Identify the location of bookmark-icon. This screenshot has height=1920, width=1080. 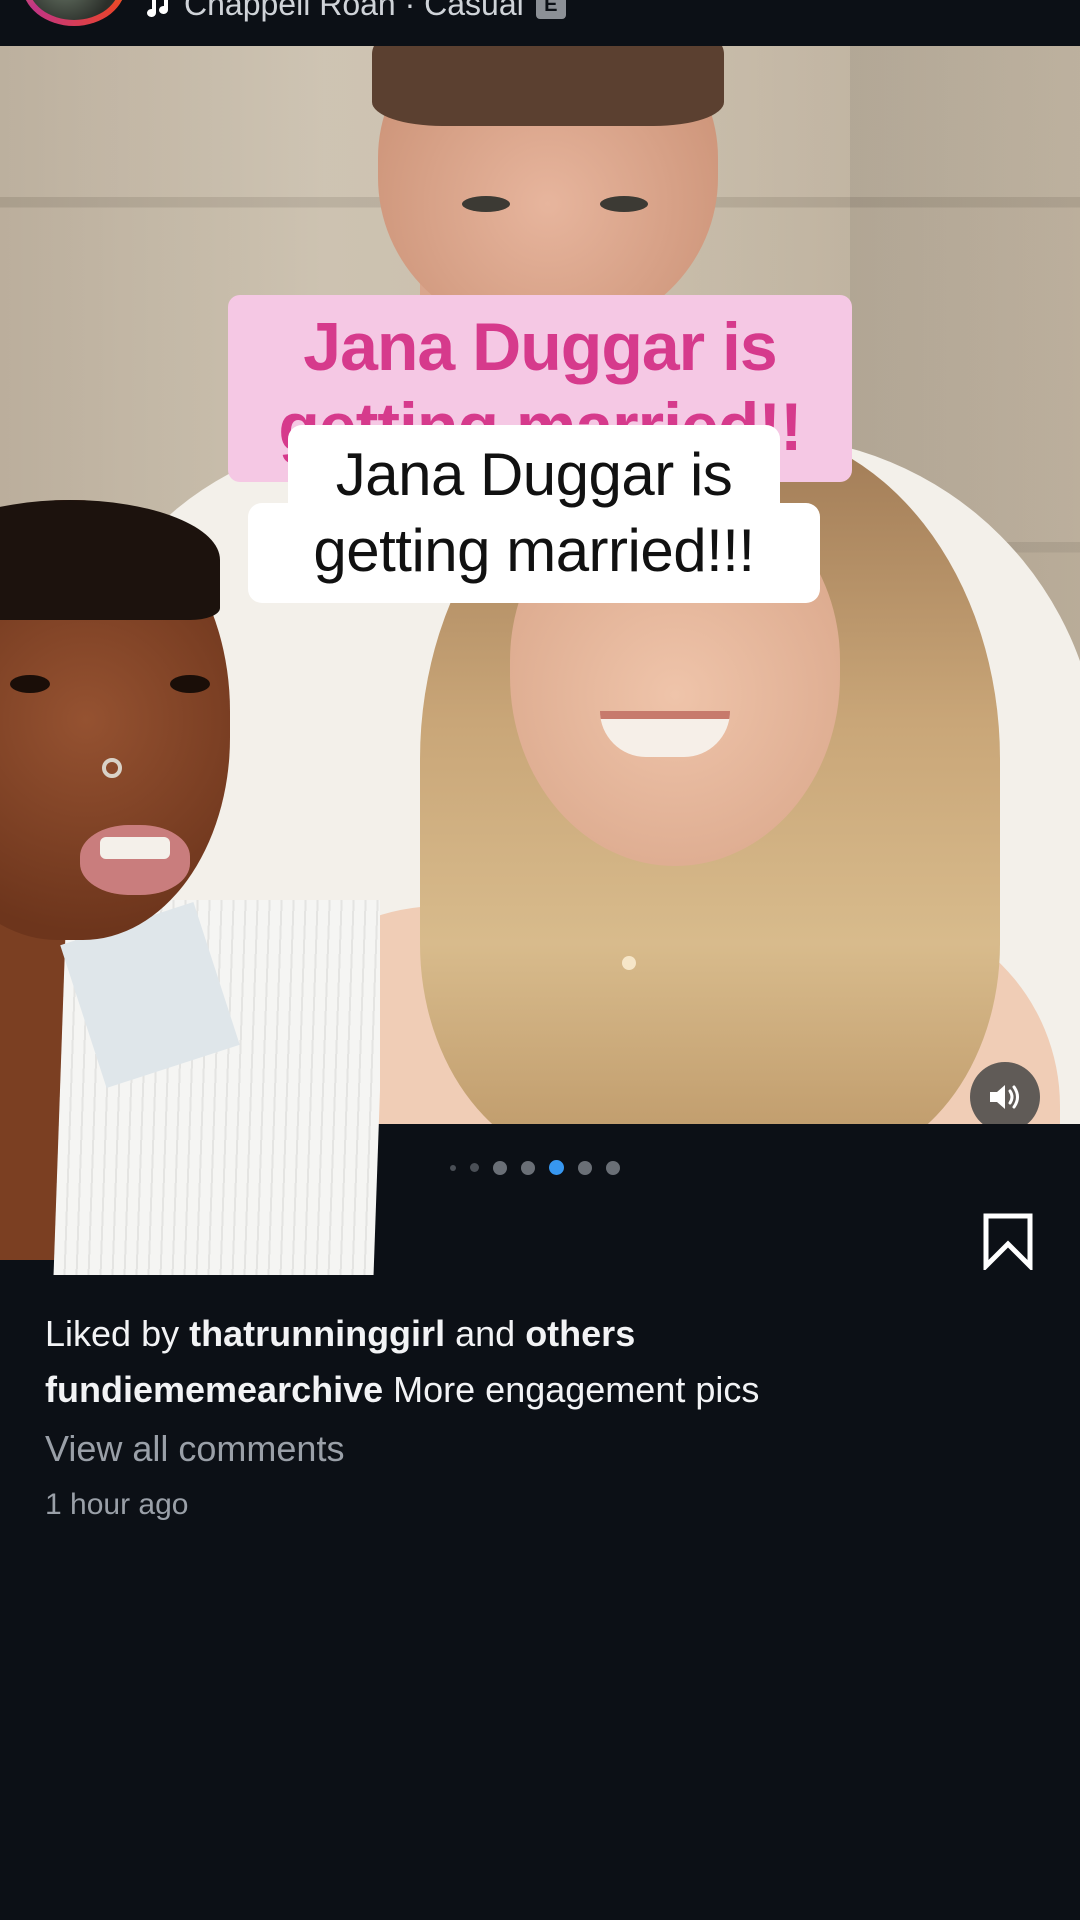
(1008, 1241).